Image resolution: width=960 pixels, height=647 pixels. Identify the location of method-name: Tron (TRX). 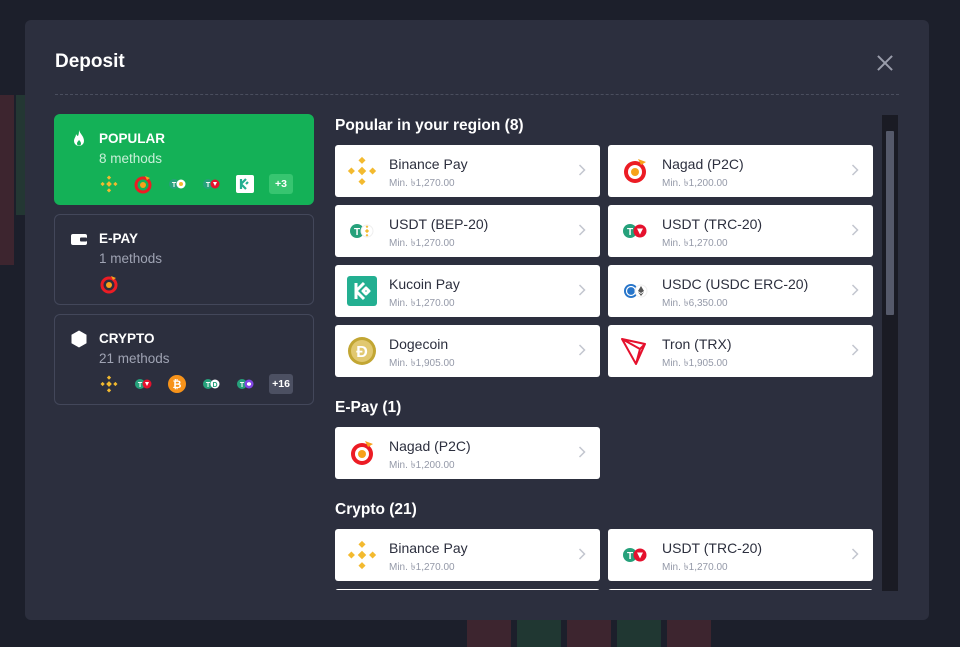
(697, 344).